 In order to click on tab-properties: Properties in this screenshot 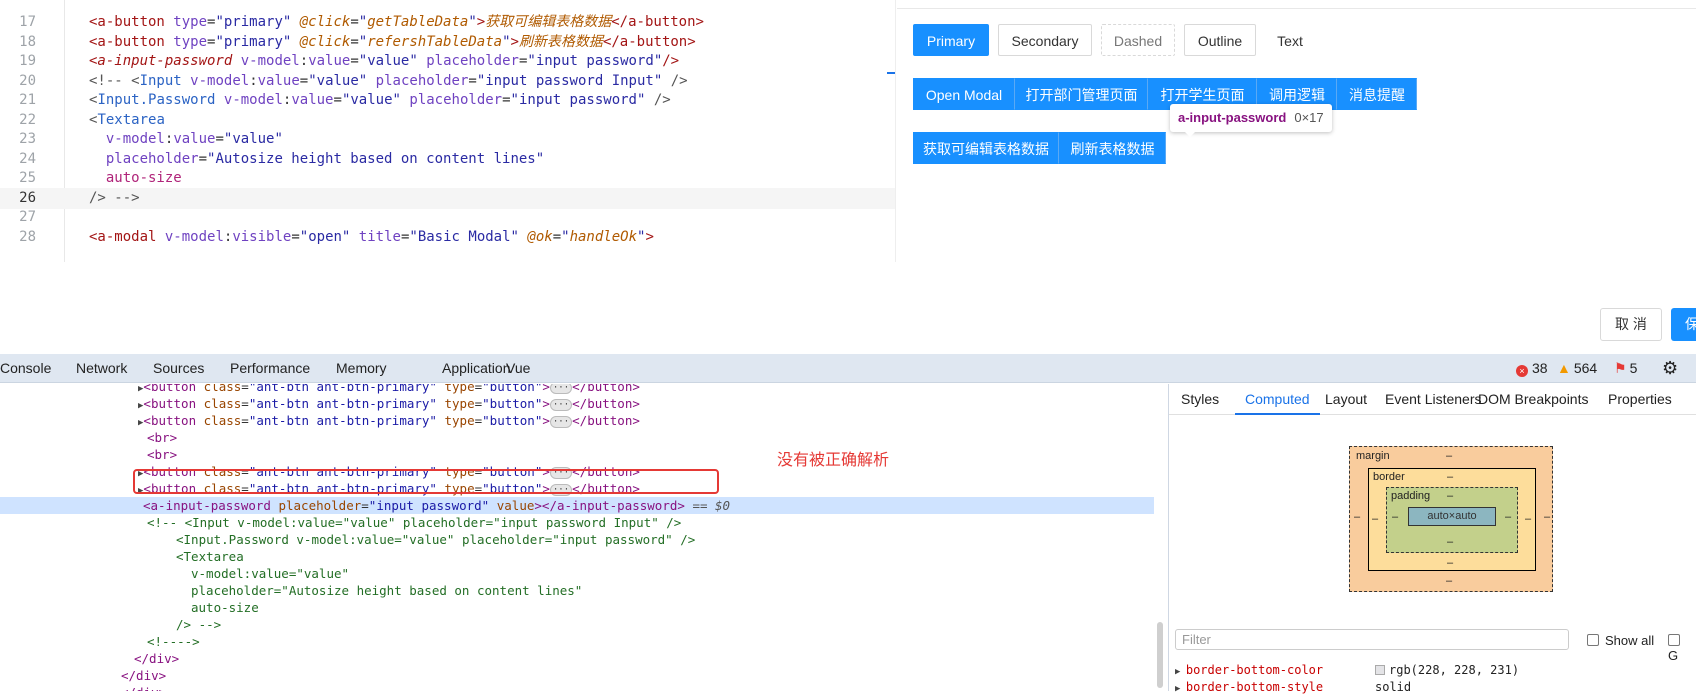, I will do `click(1640, 399)`.